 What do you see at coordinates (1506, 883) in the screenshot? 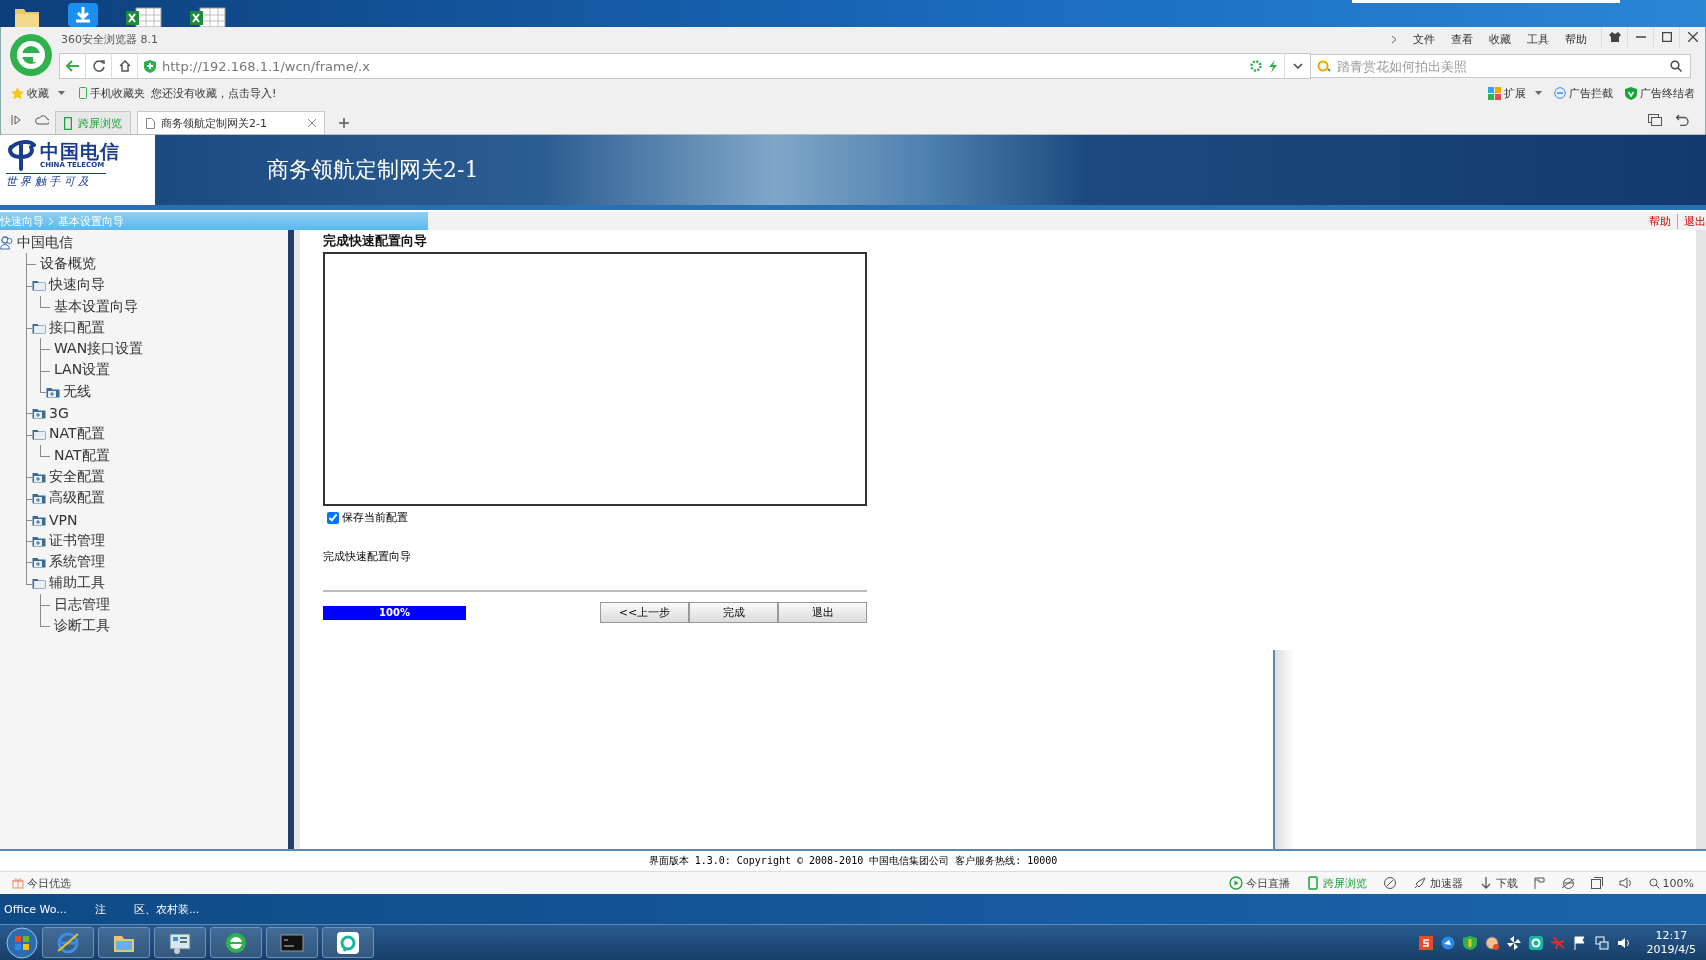
I see `status-link: 下载` at bounding box center [1506, 883].